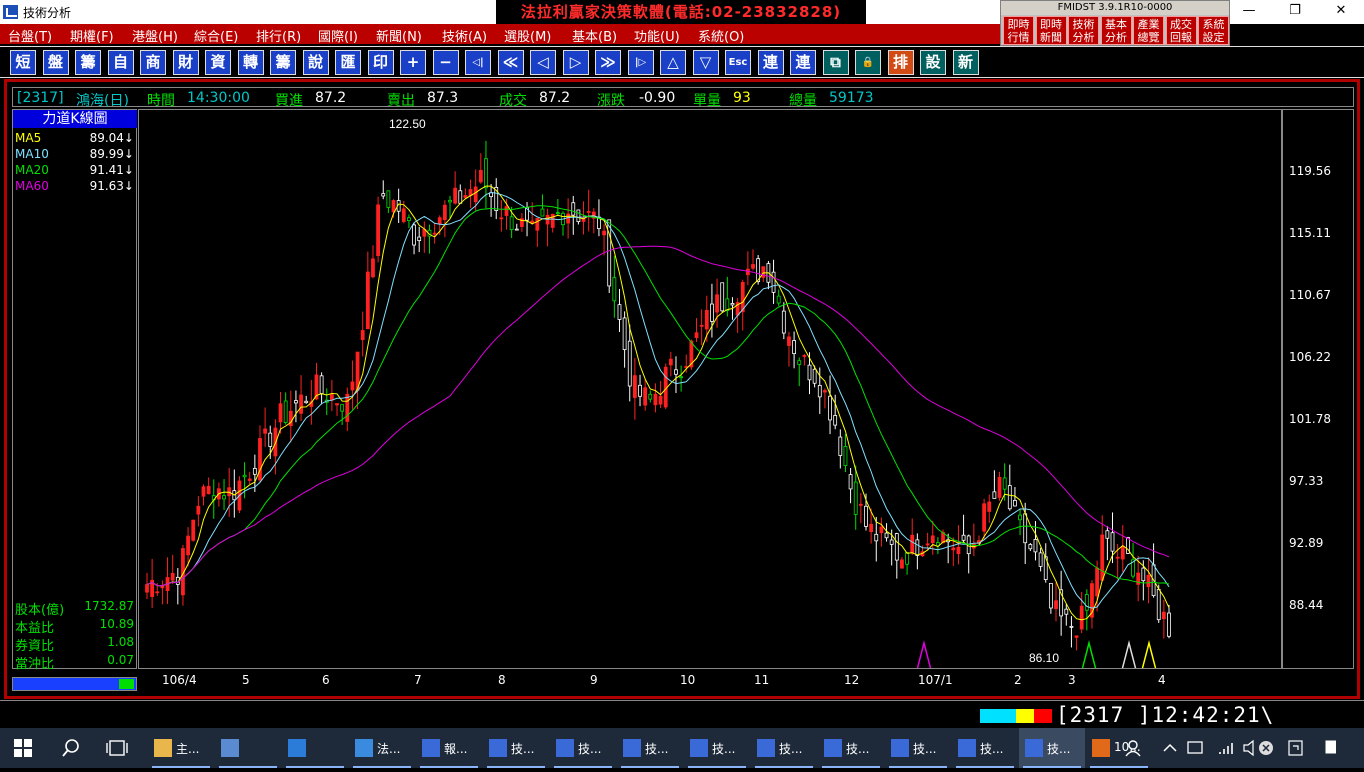 The height and width of the screenshot is (772, 1364). I want to click on fmidst-button-6: 系統 設定, so click(1213, 30).